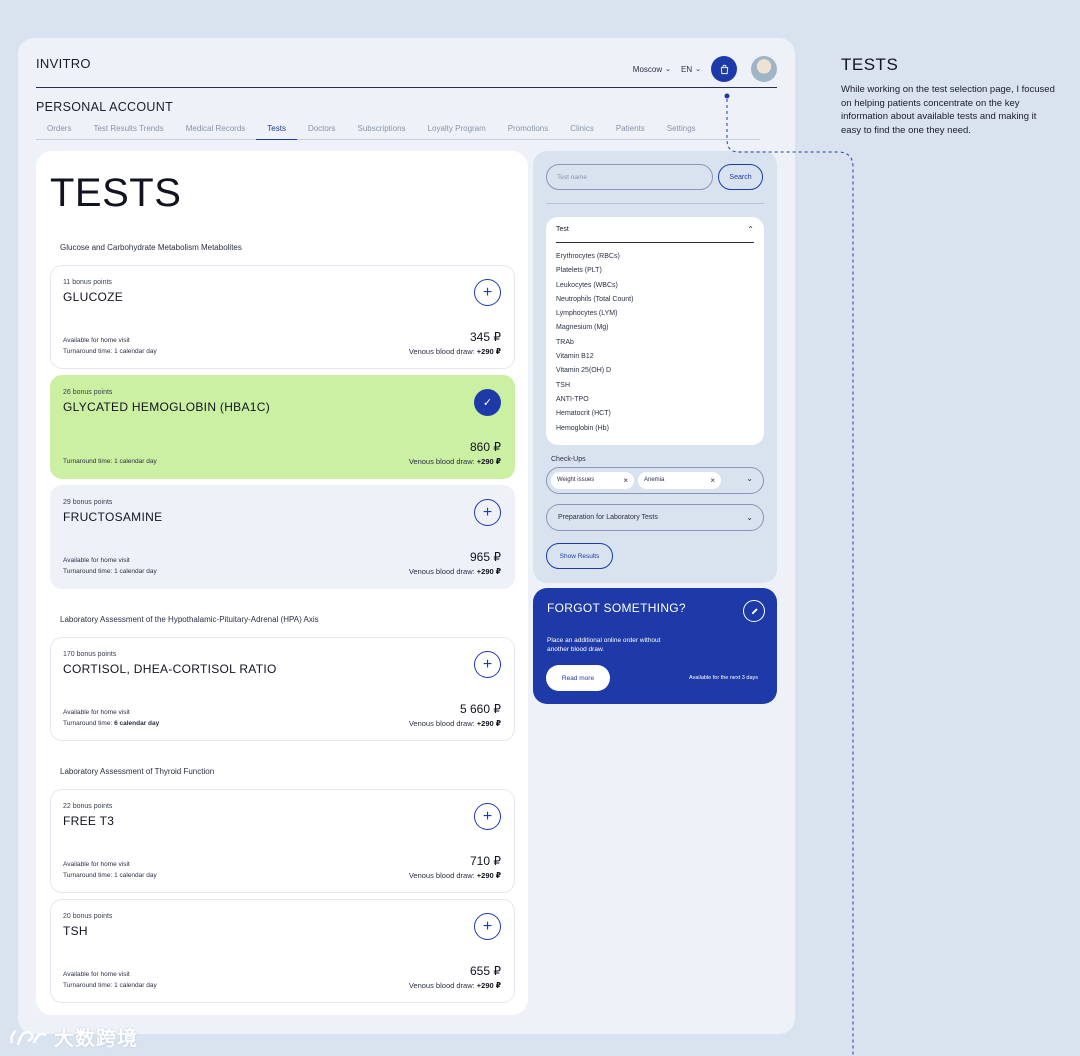 This screenshot has width=1080, height=1056. Describe the element at coordinates (485, 557) in the screenshot. I see `test-price: 965 ₽` at that location.